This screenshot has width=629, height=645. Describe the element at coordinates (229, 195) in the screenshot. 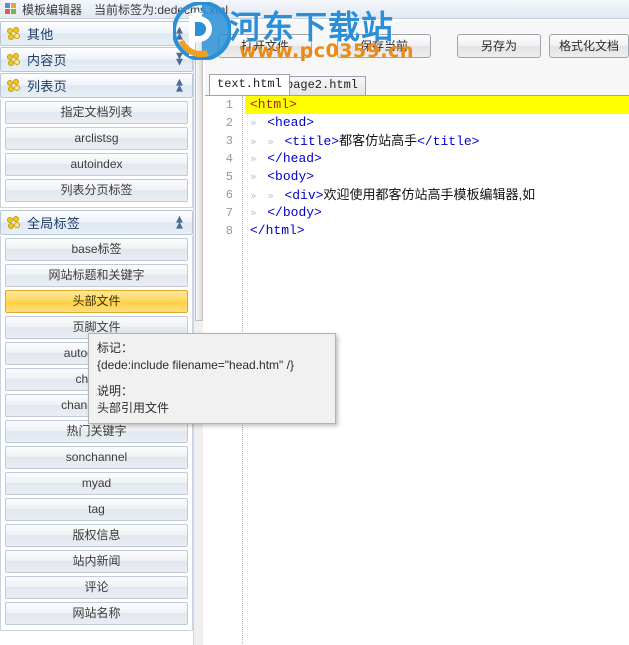

I see `line-number: 6` at that location.